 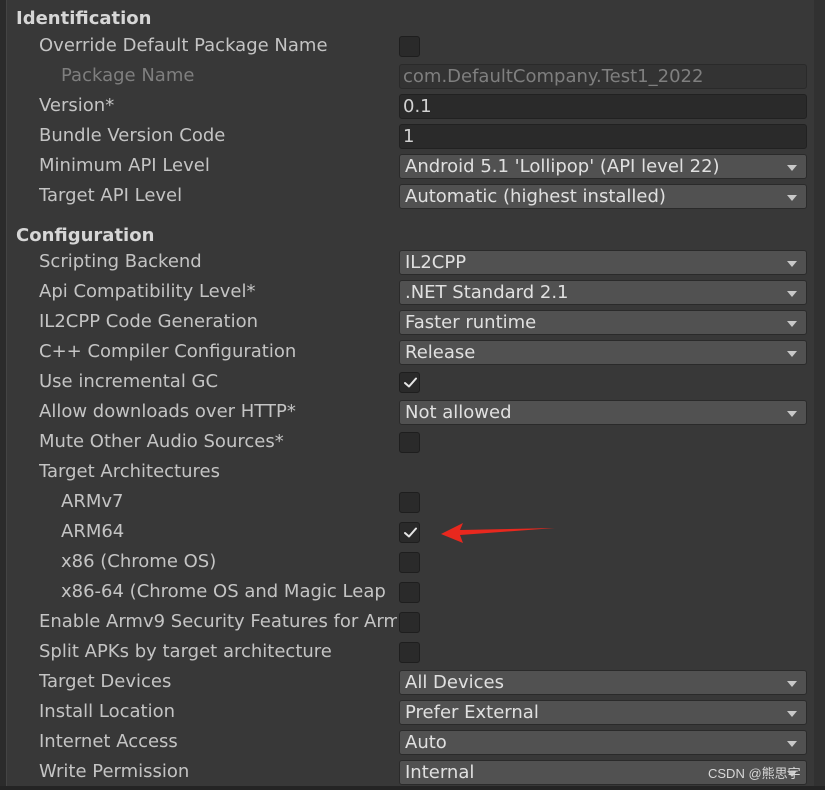 What do you see at coordinates (111, 195) in the screenshot?
I see `target-api-level-label: Target API Level` at bounding box center [111, 195].